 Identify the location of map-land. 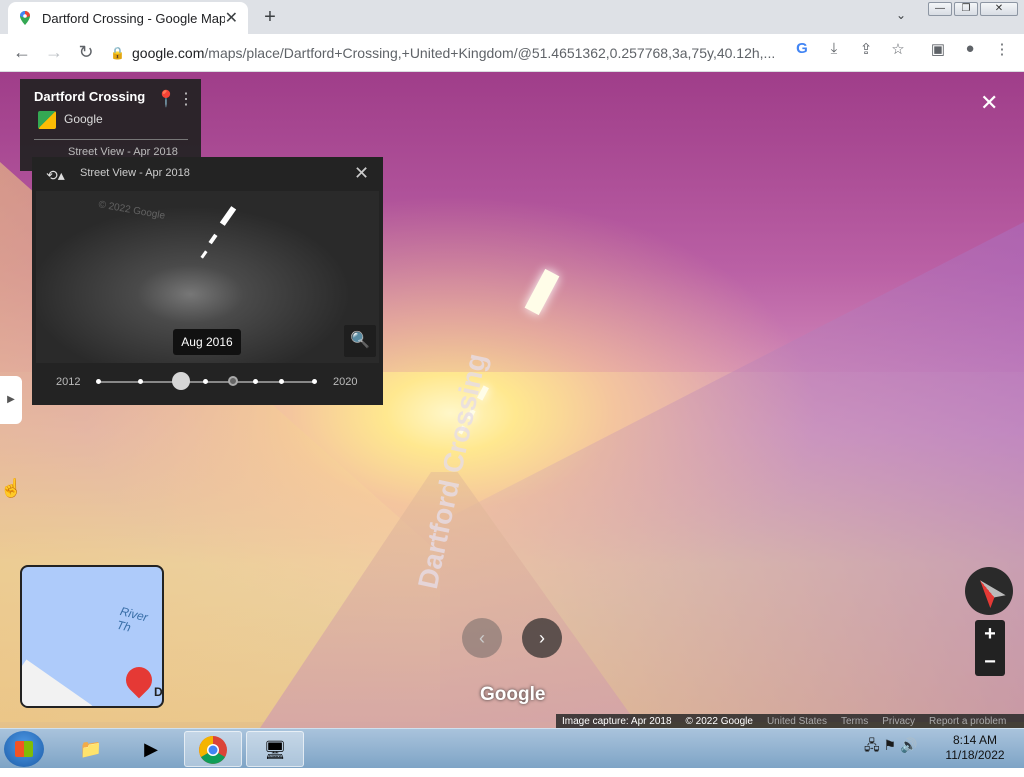
(57, 682).